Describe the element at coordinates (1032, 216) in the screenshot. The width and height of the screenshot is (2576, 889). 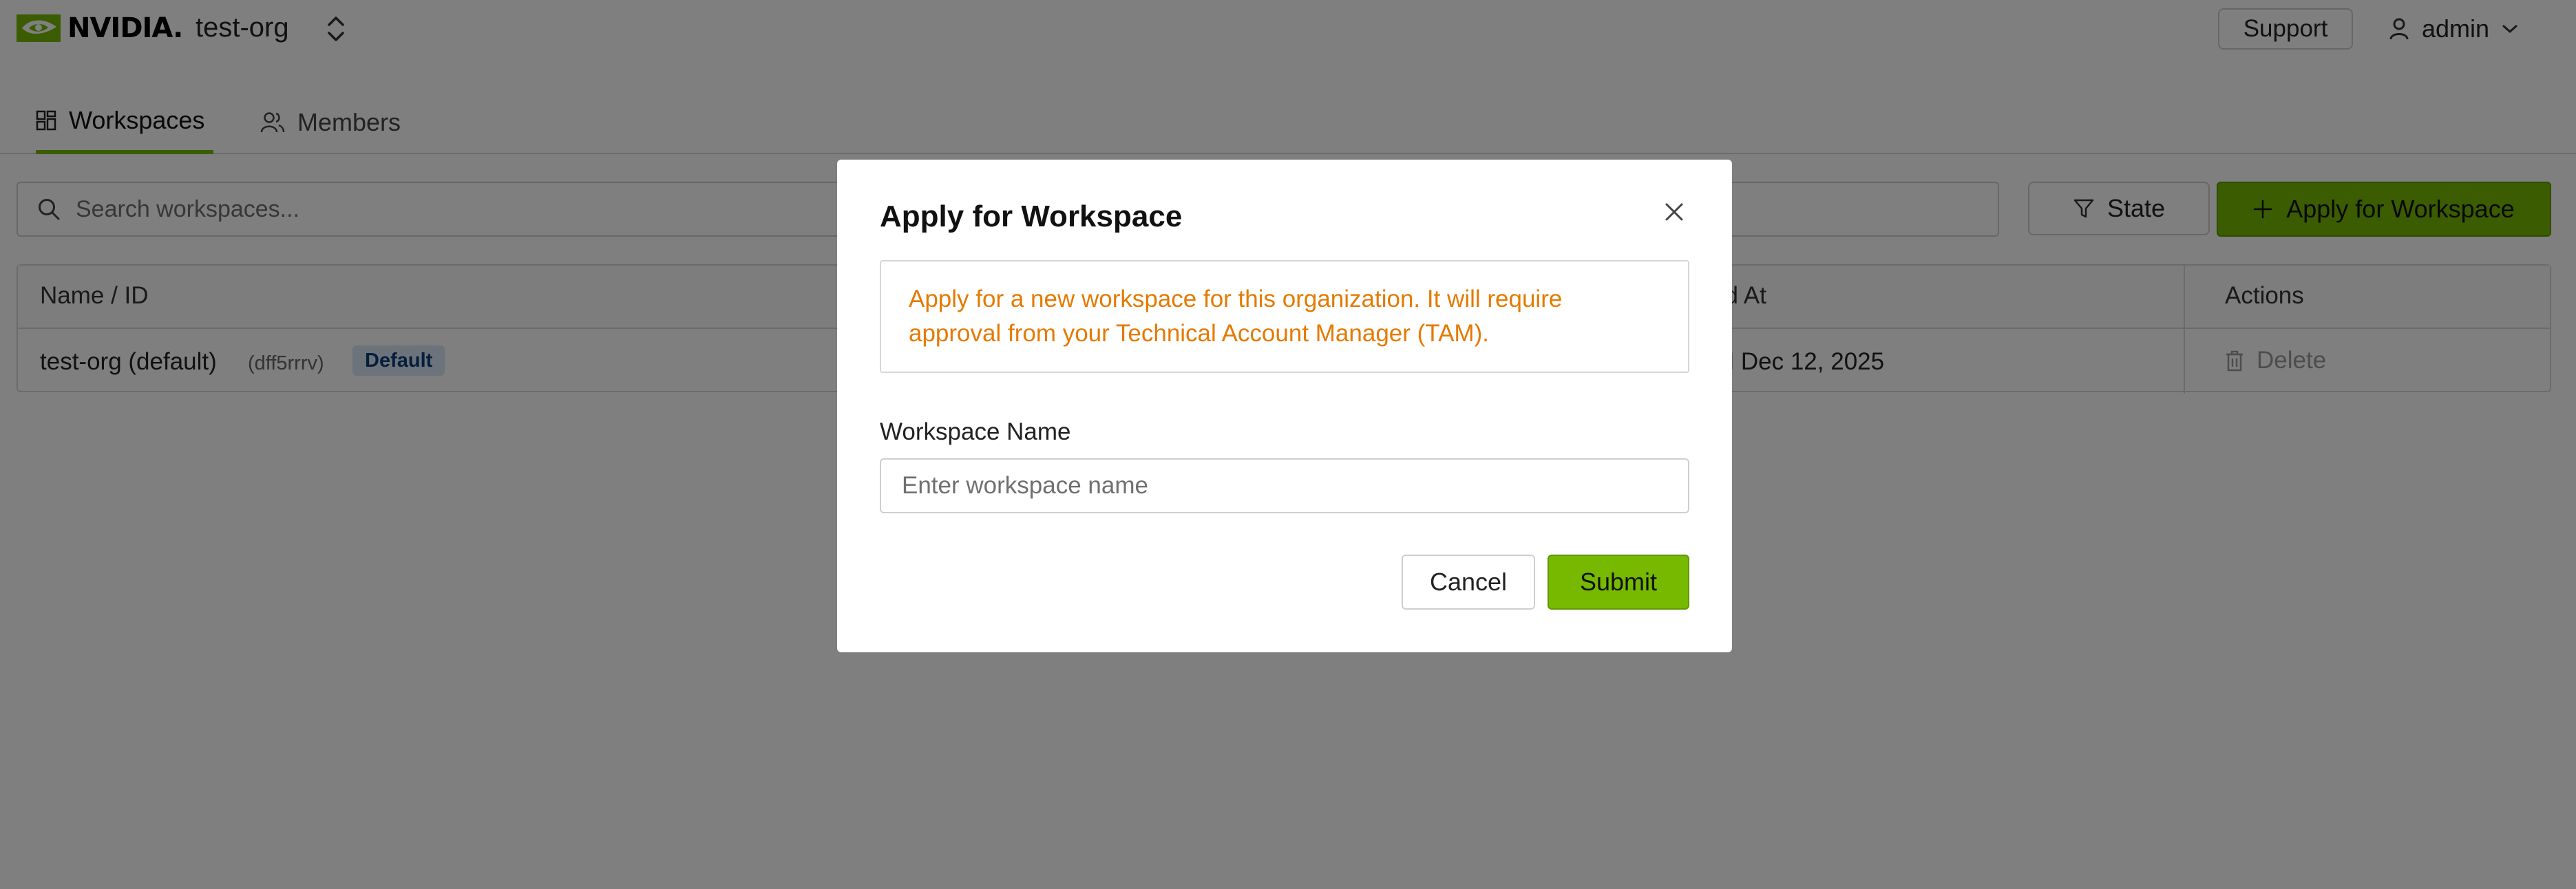
I see `dialog-title: Apply for Workspace` at that location.